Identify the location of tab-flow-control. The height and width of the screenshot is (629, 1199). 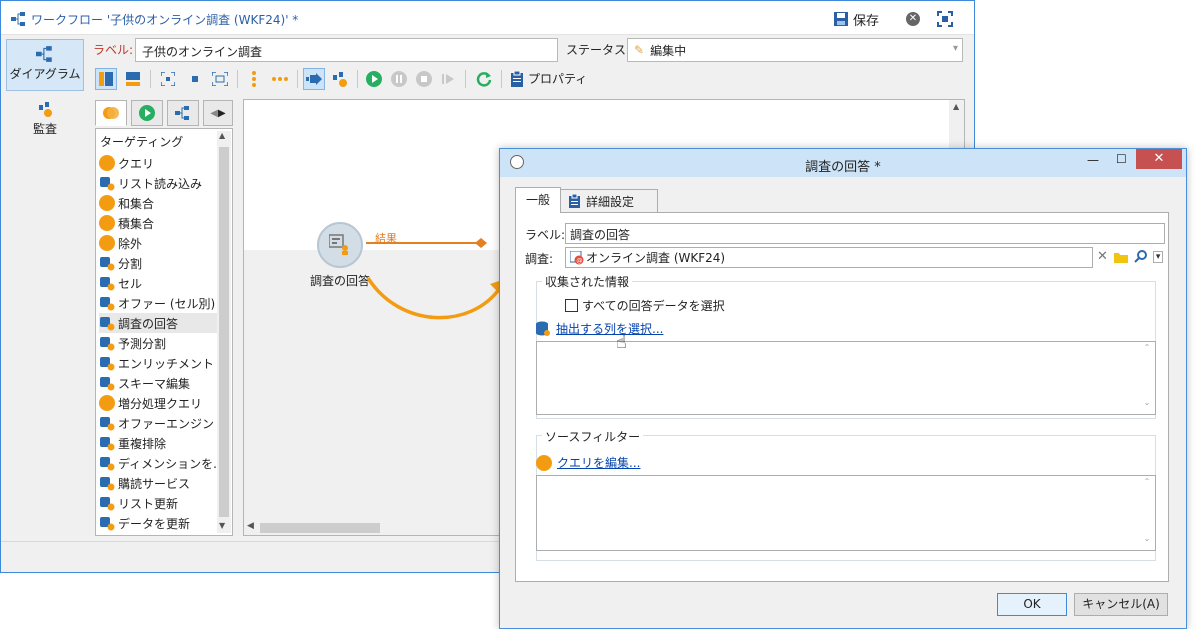
(147, 113).